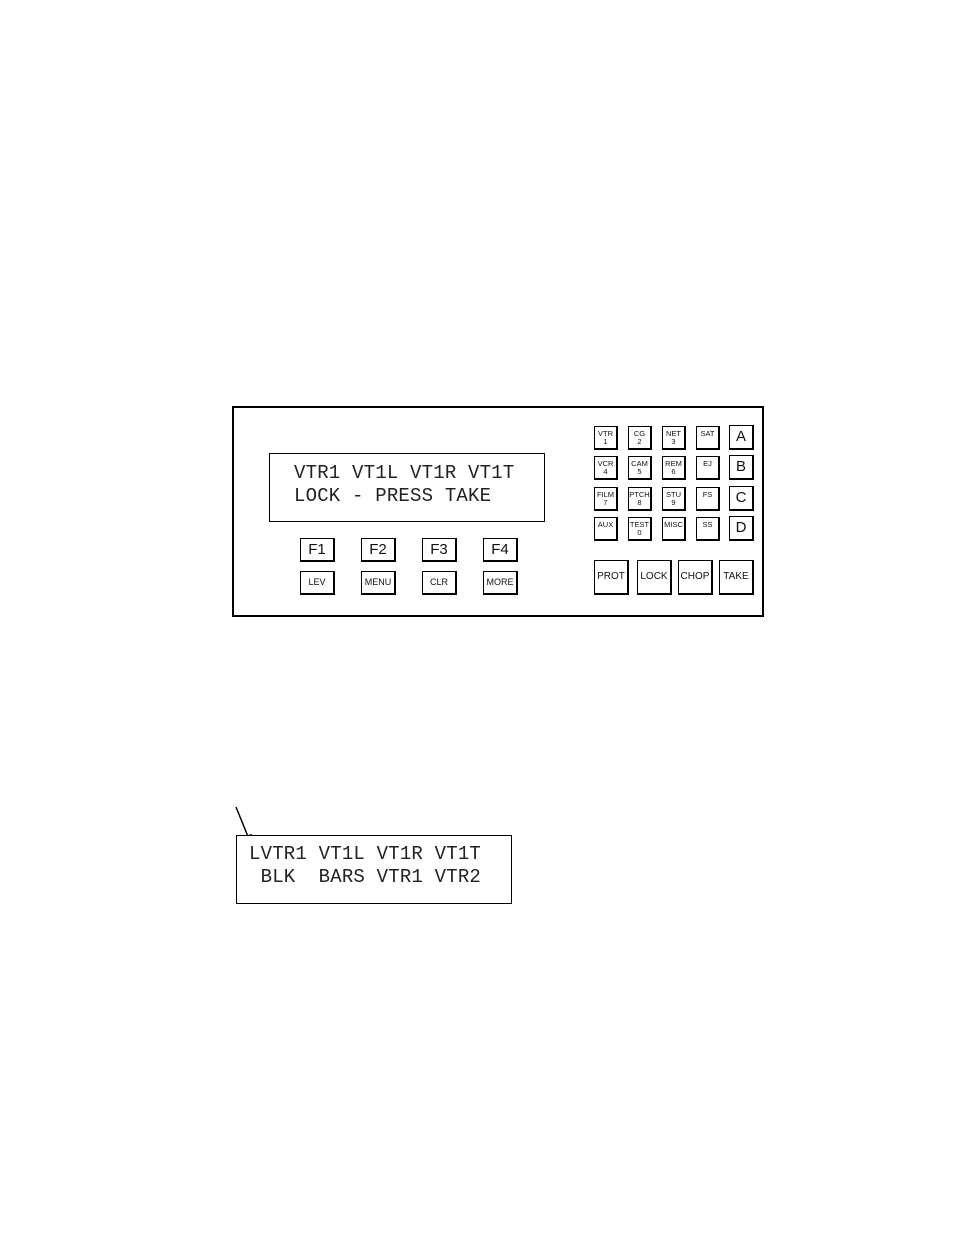  I want to click on lock-button: LOCK, so click(654, 577).